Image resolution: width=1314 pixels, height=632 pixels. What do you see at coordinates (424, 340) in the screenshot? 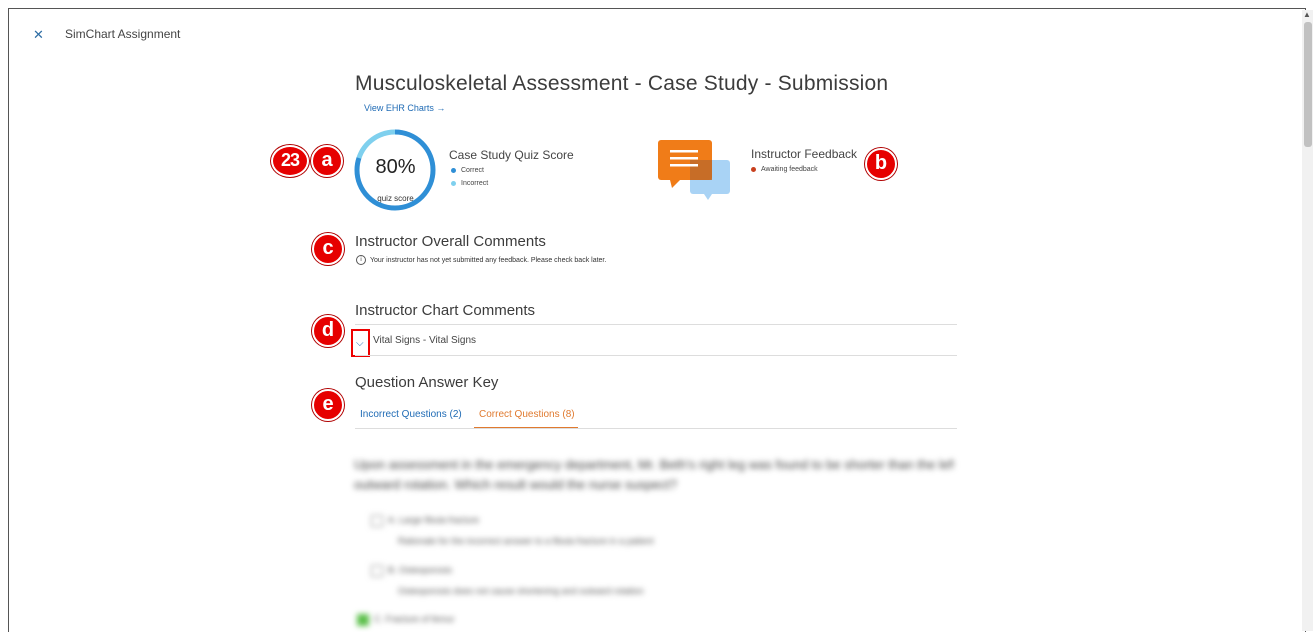
I see `accordion-vital-signs: Vital Signs - Vital Signs` at bounding box center [424, 340].